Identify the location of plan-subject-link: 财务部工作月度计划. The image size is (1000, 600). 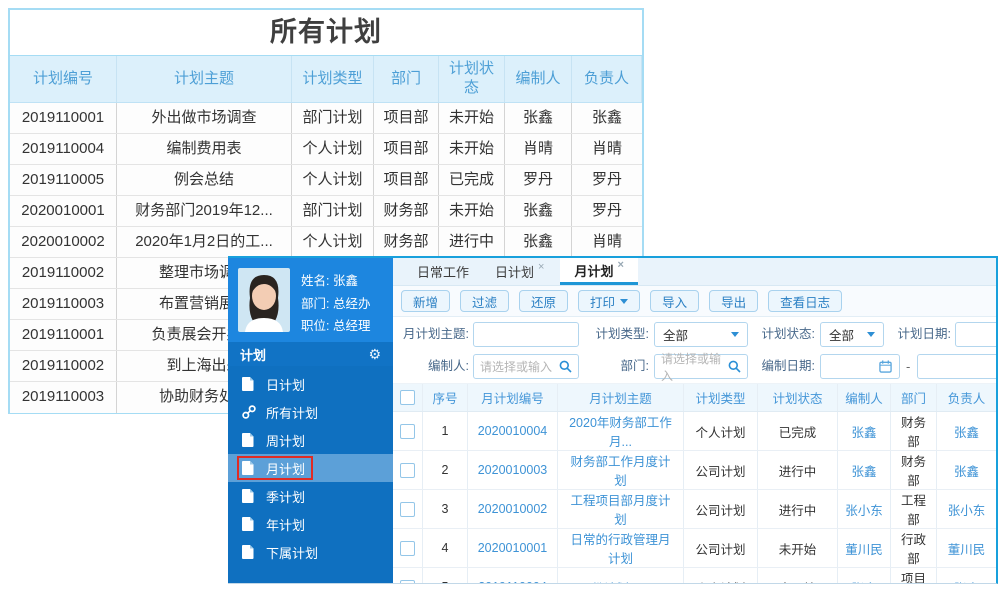
(621, 470).